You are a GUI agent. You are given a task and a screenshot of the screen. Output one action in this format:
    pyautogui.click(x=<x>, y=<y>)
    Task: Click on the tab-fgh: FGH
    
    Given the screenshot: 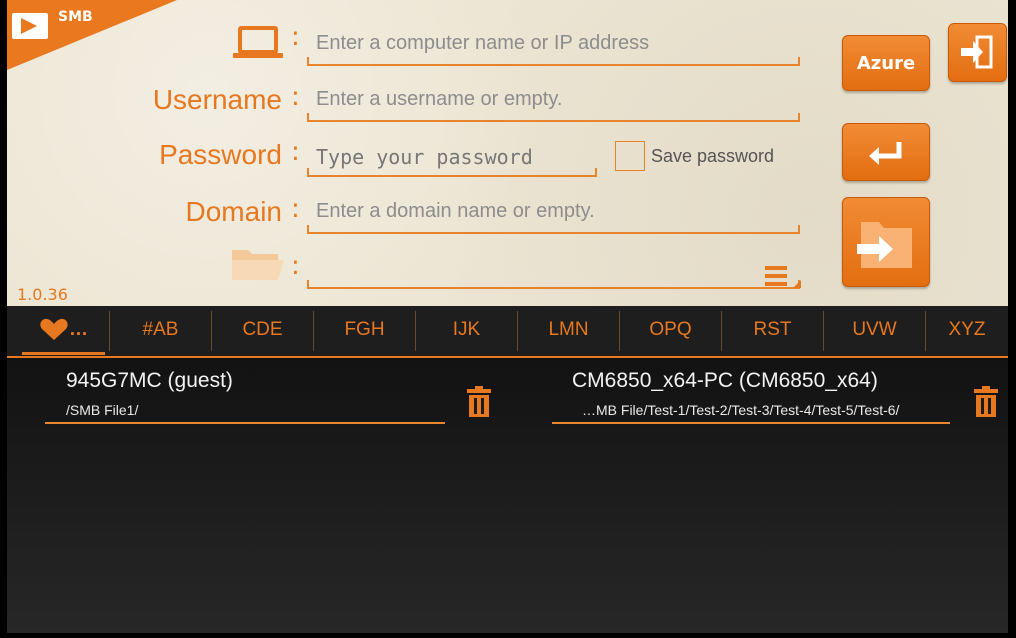 What is the action you would take?
    pyautogui.click(x=364, y=331)
    